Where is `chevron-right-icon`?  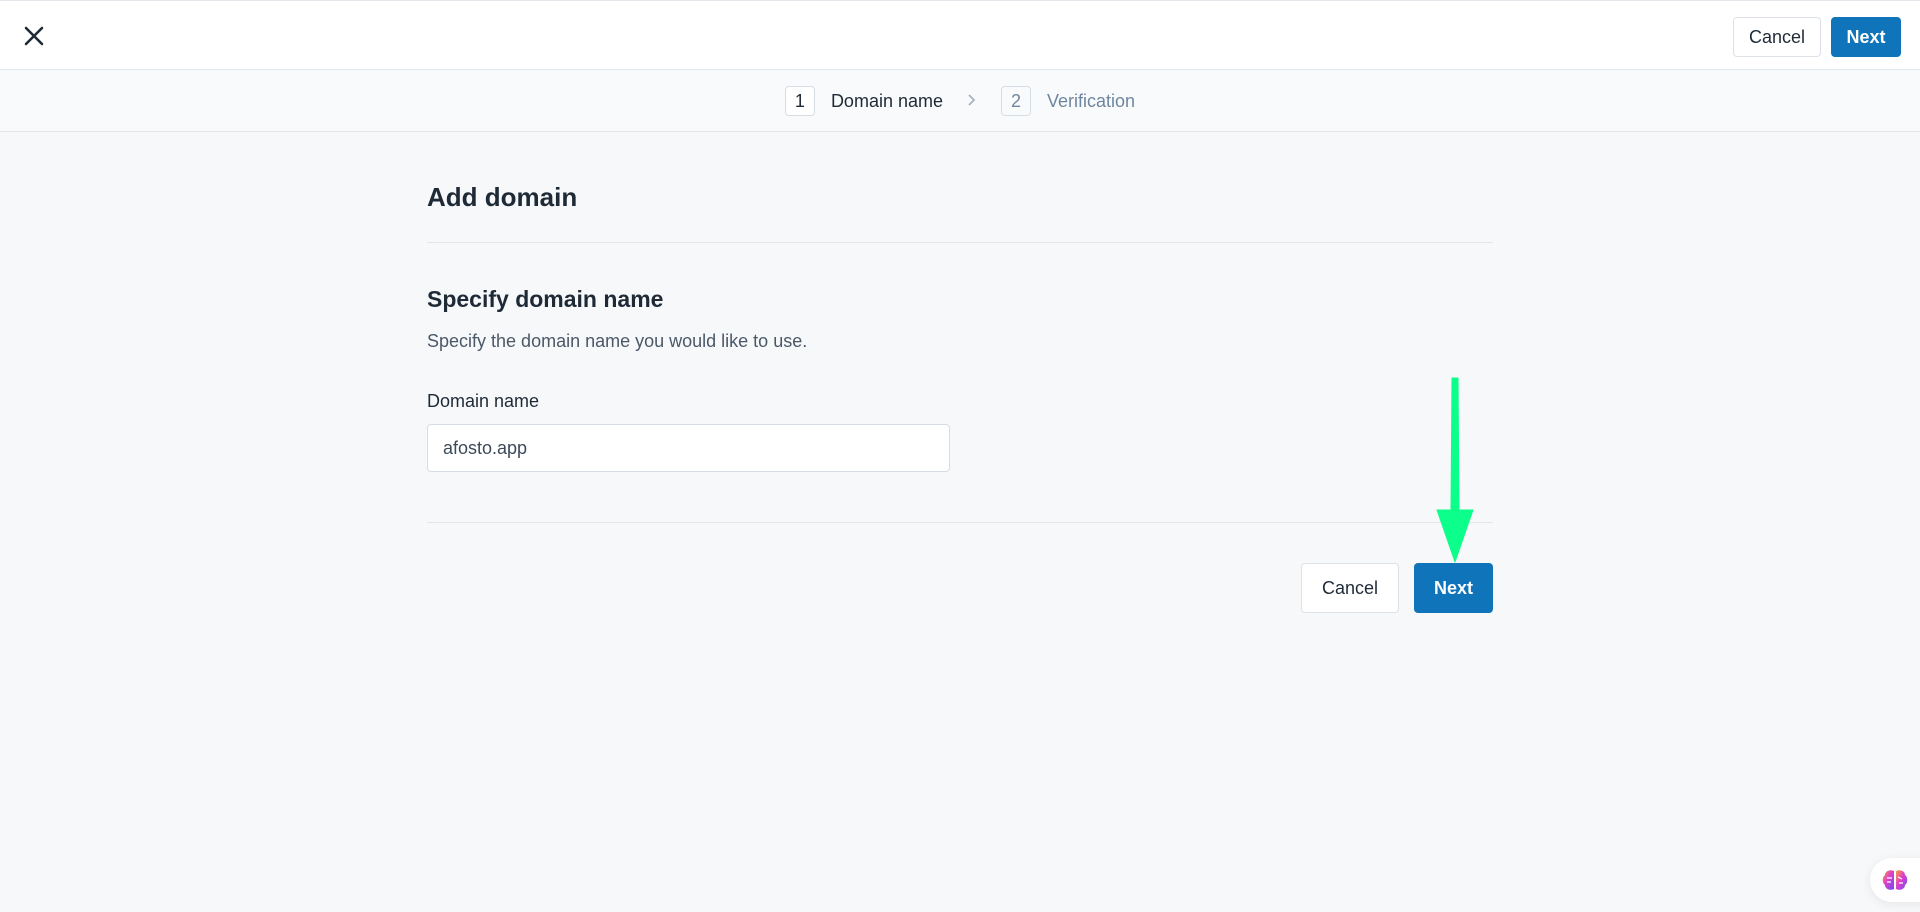 chevron-right-icon is located at coordinates (972, 101).